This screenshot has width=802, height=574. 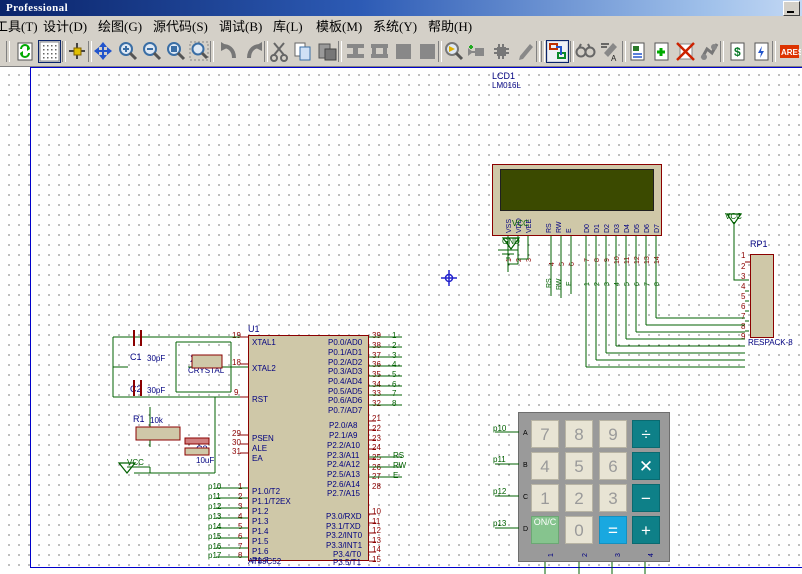 What do you see at coordinates (569, 283) in the screenshot?
I see `lcd-net-e: E` at bounding box center [569, 283].